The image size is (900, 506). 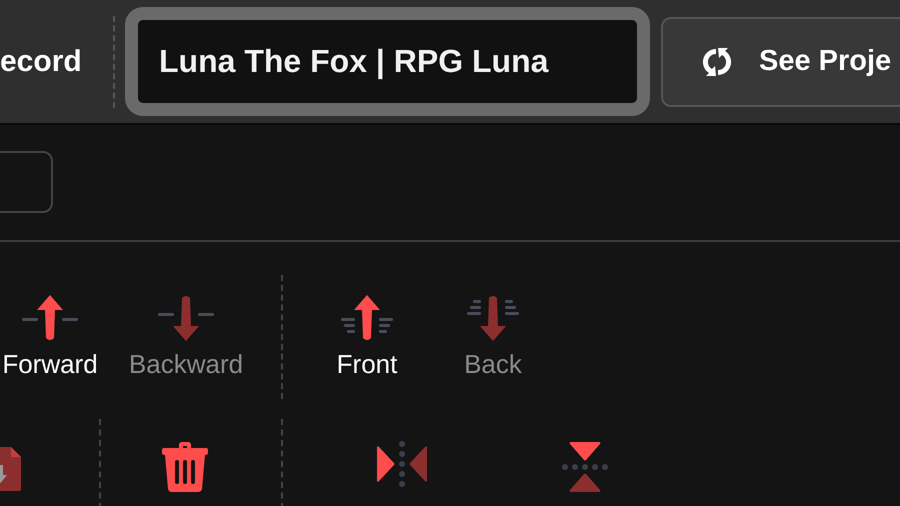 I want to click on see-project-button: See Proje, so click(x=780, y=61).